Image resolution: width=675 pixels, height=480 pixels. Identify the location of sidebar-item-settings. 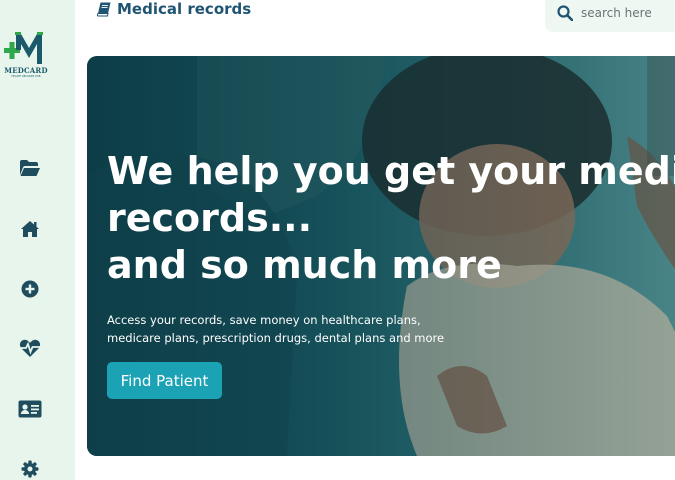
(30, 469).